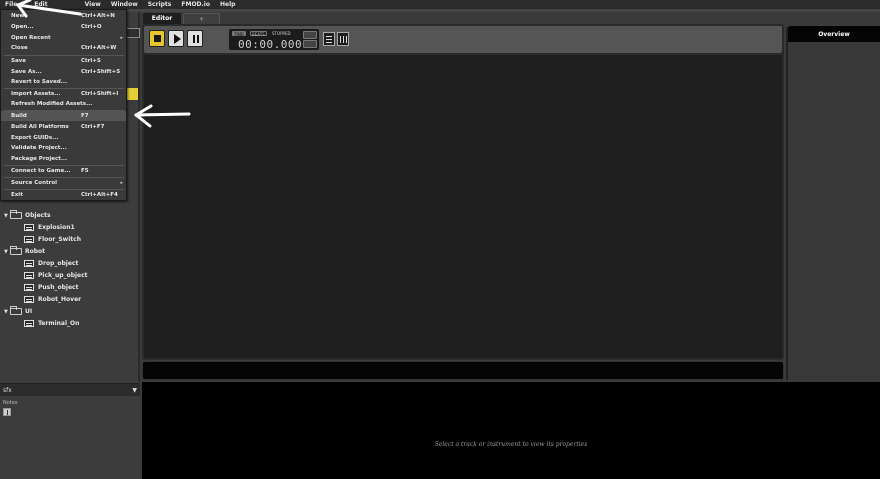 The height and width of the screenshot is (479, 880). I want to click on annotation-arrow-build, so click(162, 116).